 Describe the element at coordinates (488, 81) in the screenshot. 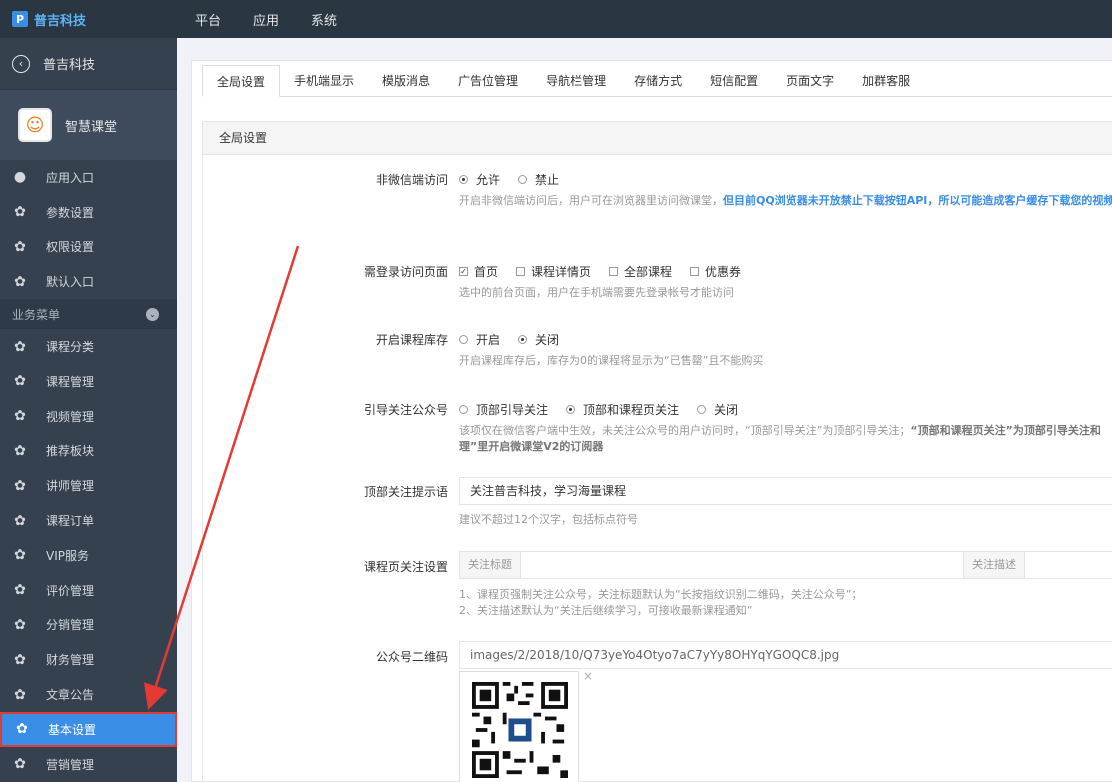

I see `tab-ads: 广告位管理` at that location.